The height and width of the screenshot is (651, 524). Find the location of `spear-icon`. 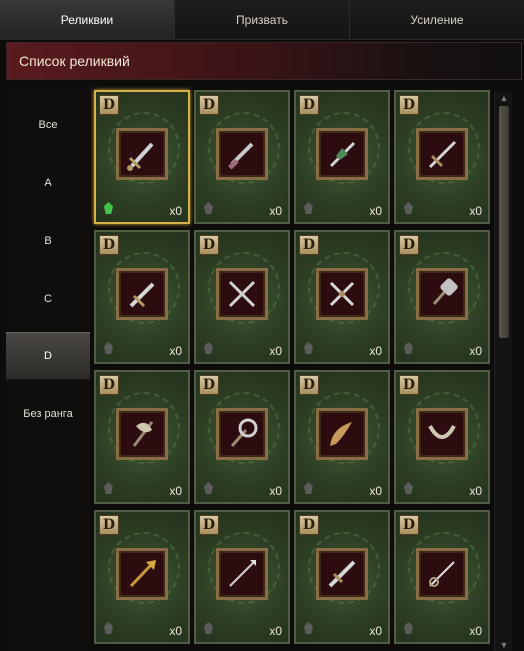

spear-icon is located at coordinates (242, 573).